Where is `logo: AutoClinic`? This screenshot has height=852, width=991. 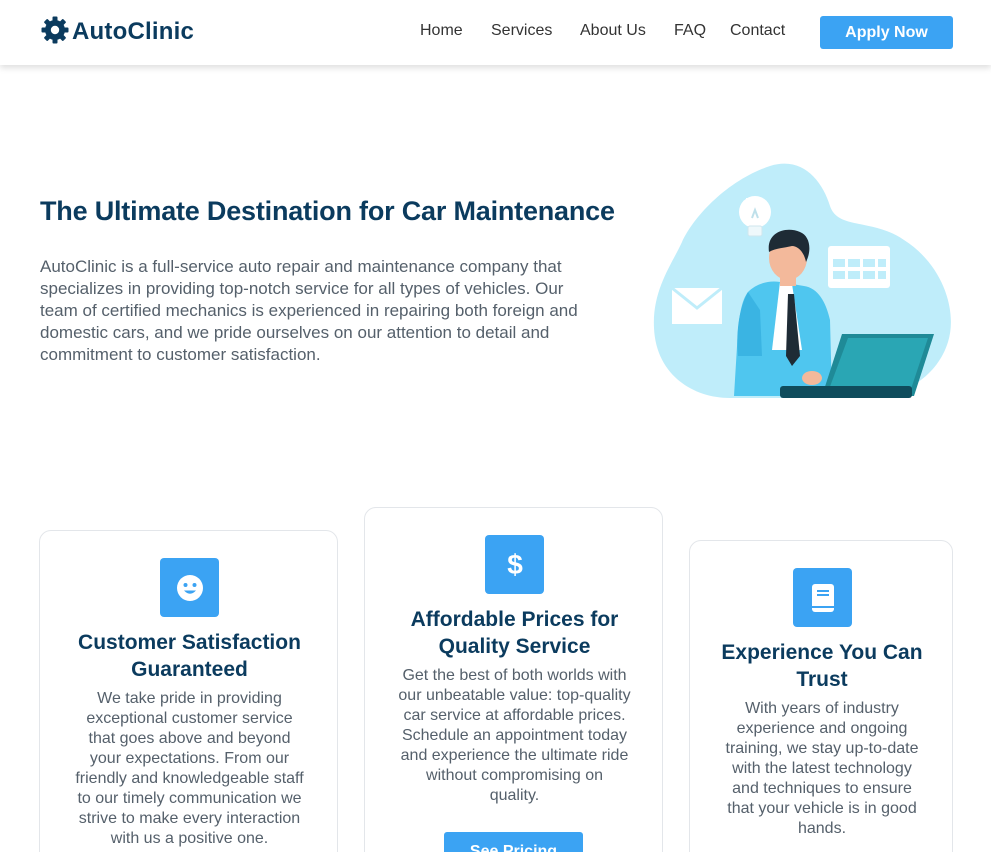 logo: AutoClinic is located at coordinates (117, 32).